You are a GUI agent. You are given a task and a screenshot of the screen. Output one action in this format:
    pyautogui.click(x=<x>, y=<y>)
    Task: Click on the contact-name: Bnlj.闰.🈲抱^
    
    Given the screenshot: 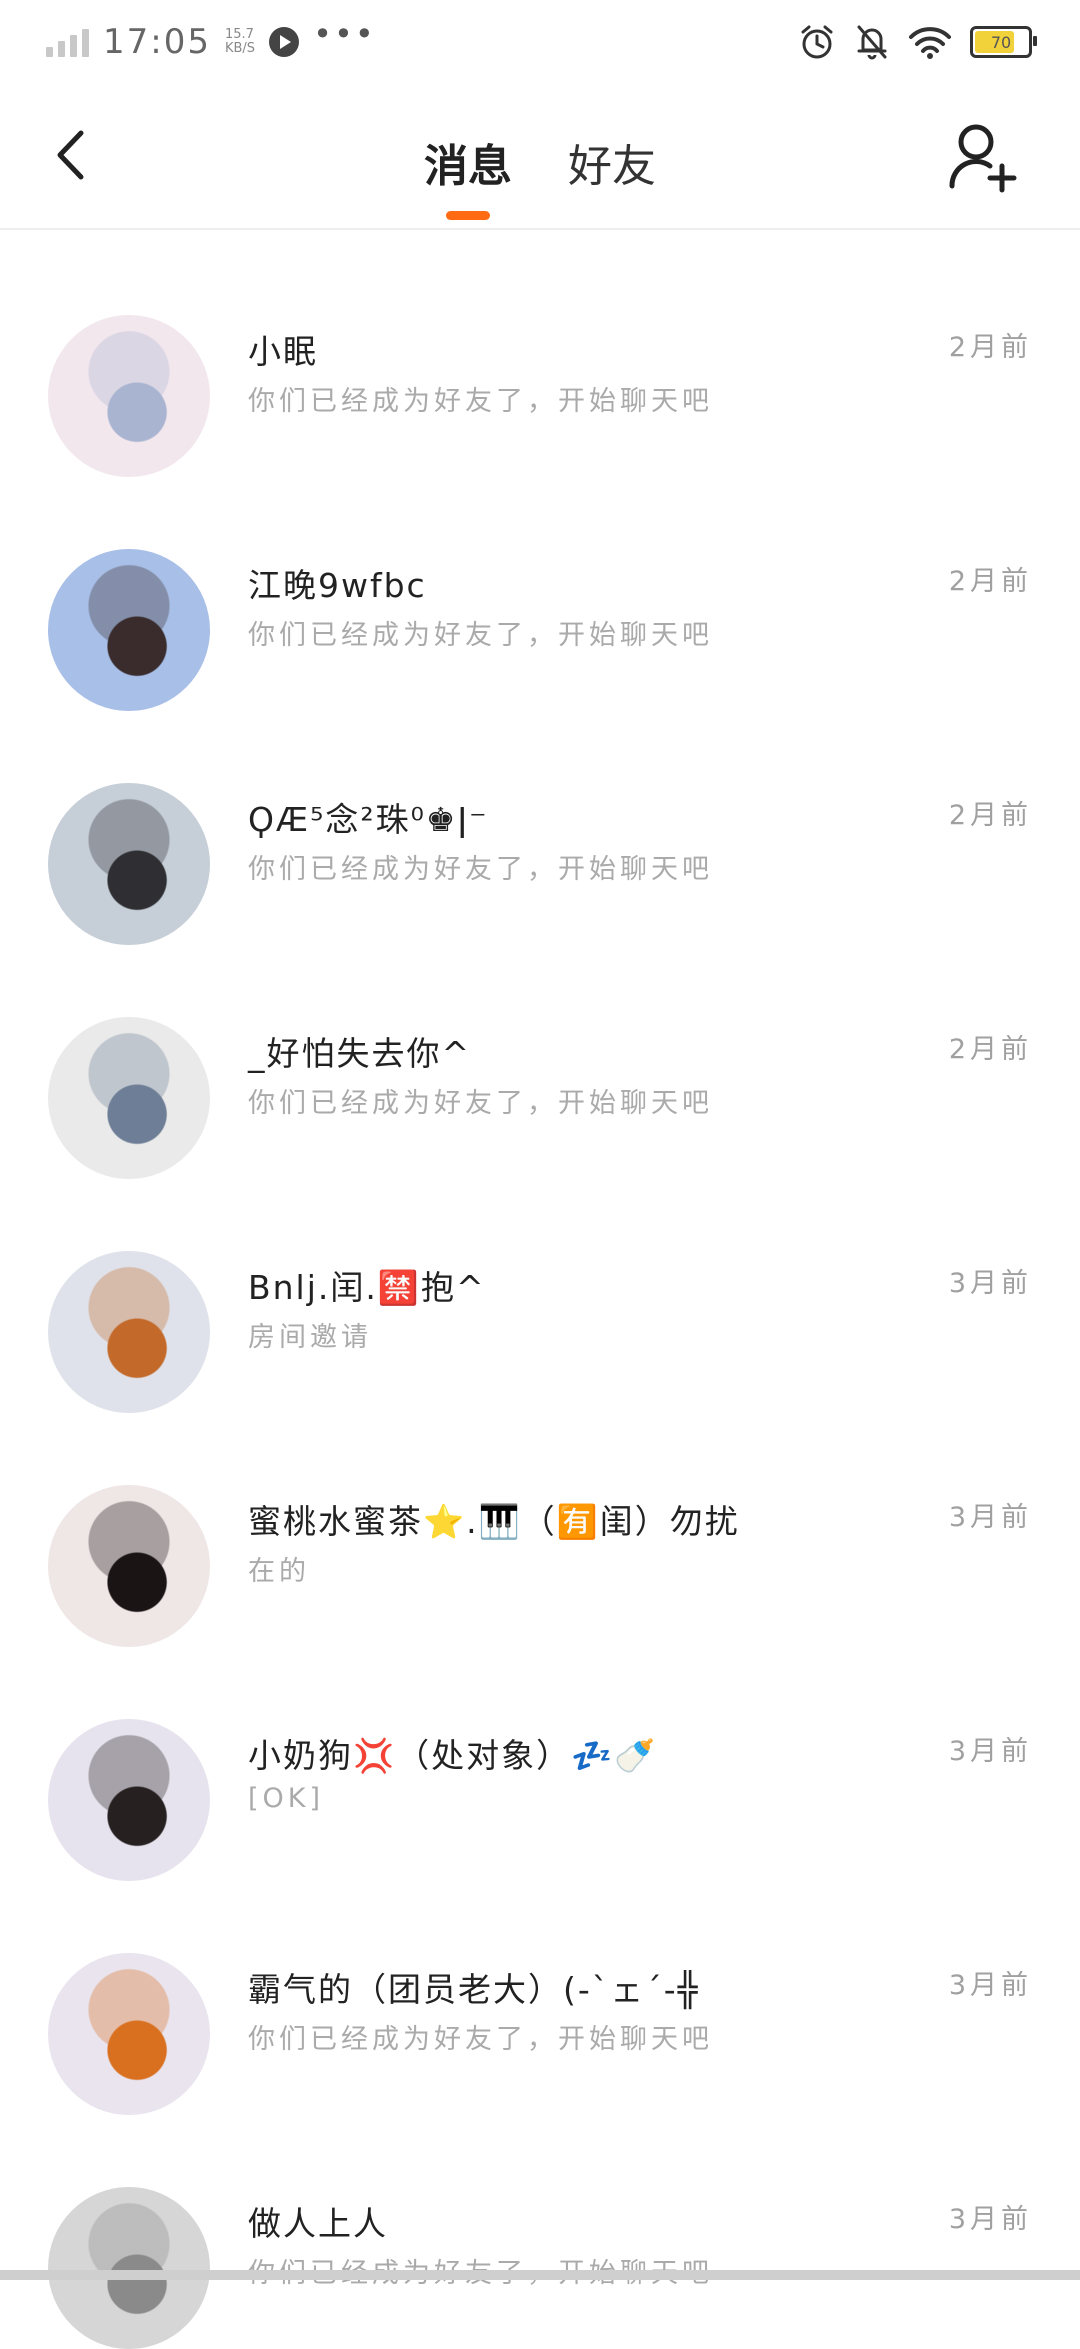 What is the action you would take?
    pyautogui.click(x=367, y=1287)
    